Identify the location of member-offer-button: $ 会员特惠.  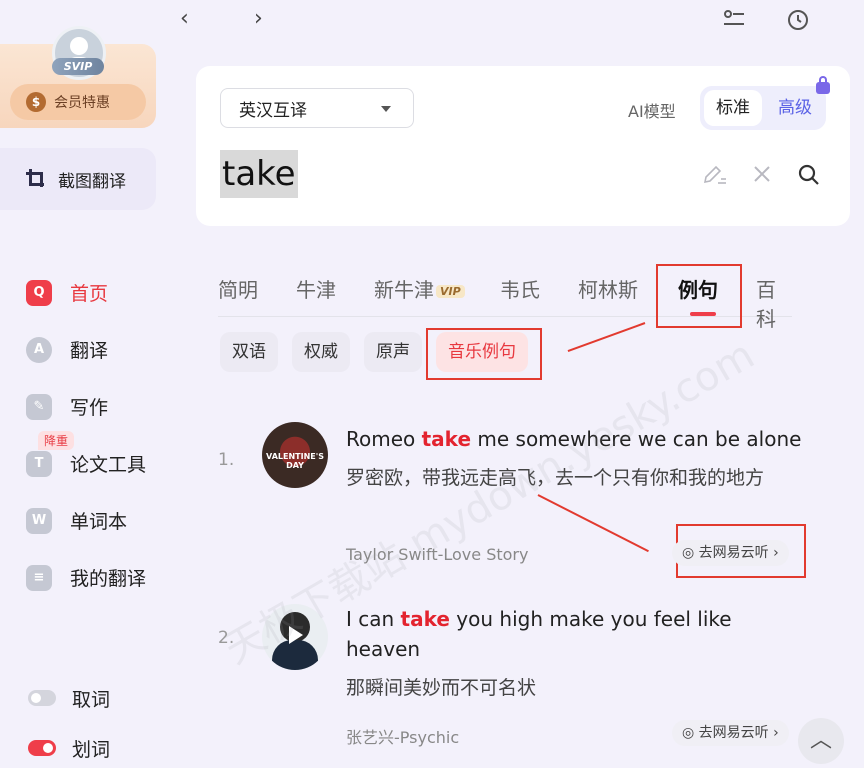
(78, 102).